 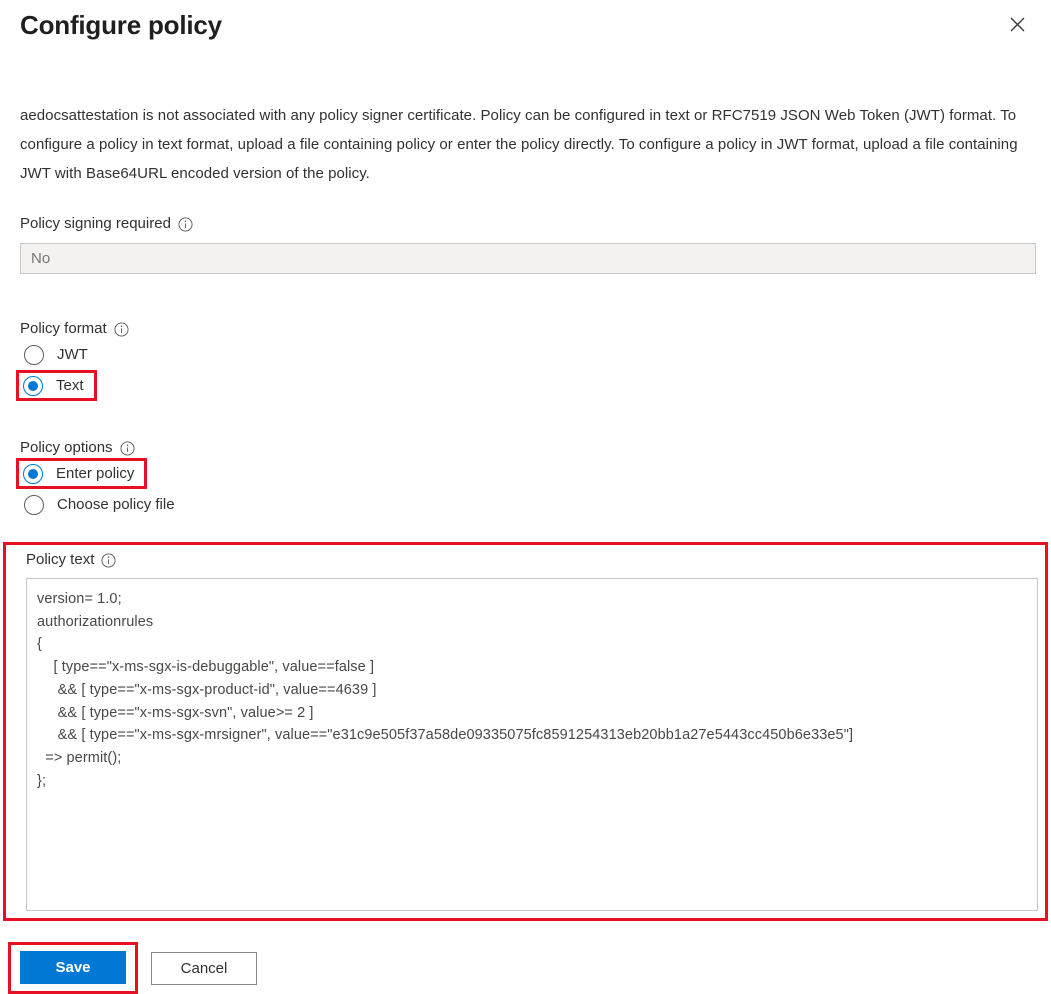 What do you see at coordinates (525, 448) in the screenshot?
I see `policy-options-label-row: Policy options` at bounding box center [525, 448].